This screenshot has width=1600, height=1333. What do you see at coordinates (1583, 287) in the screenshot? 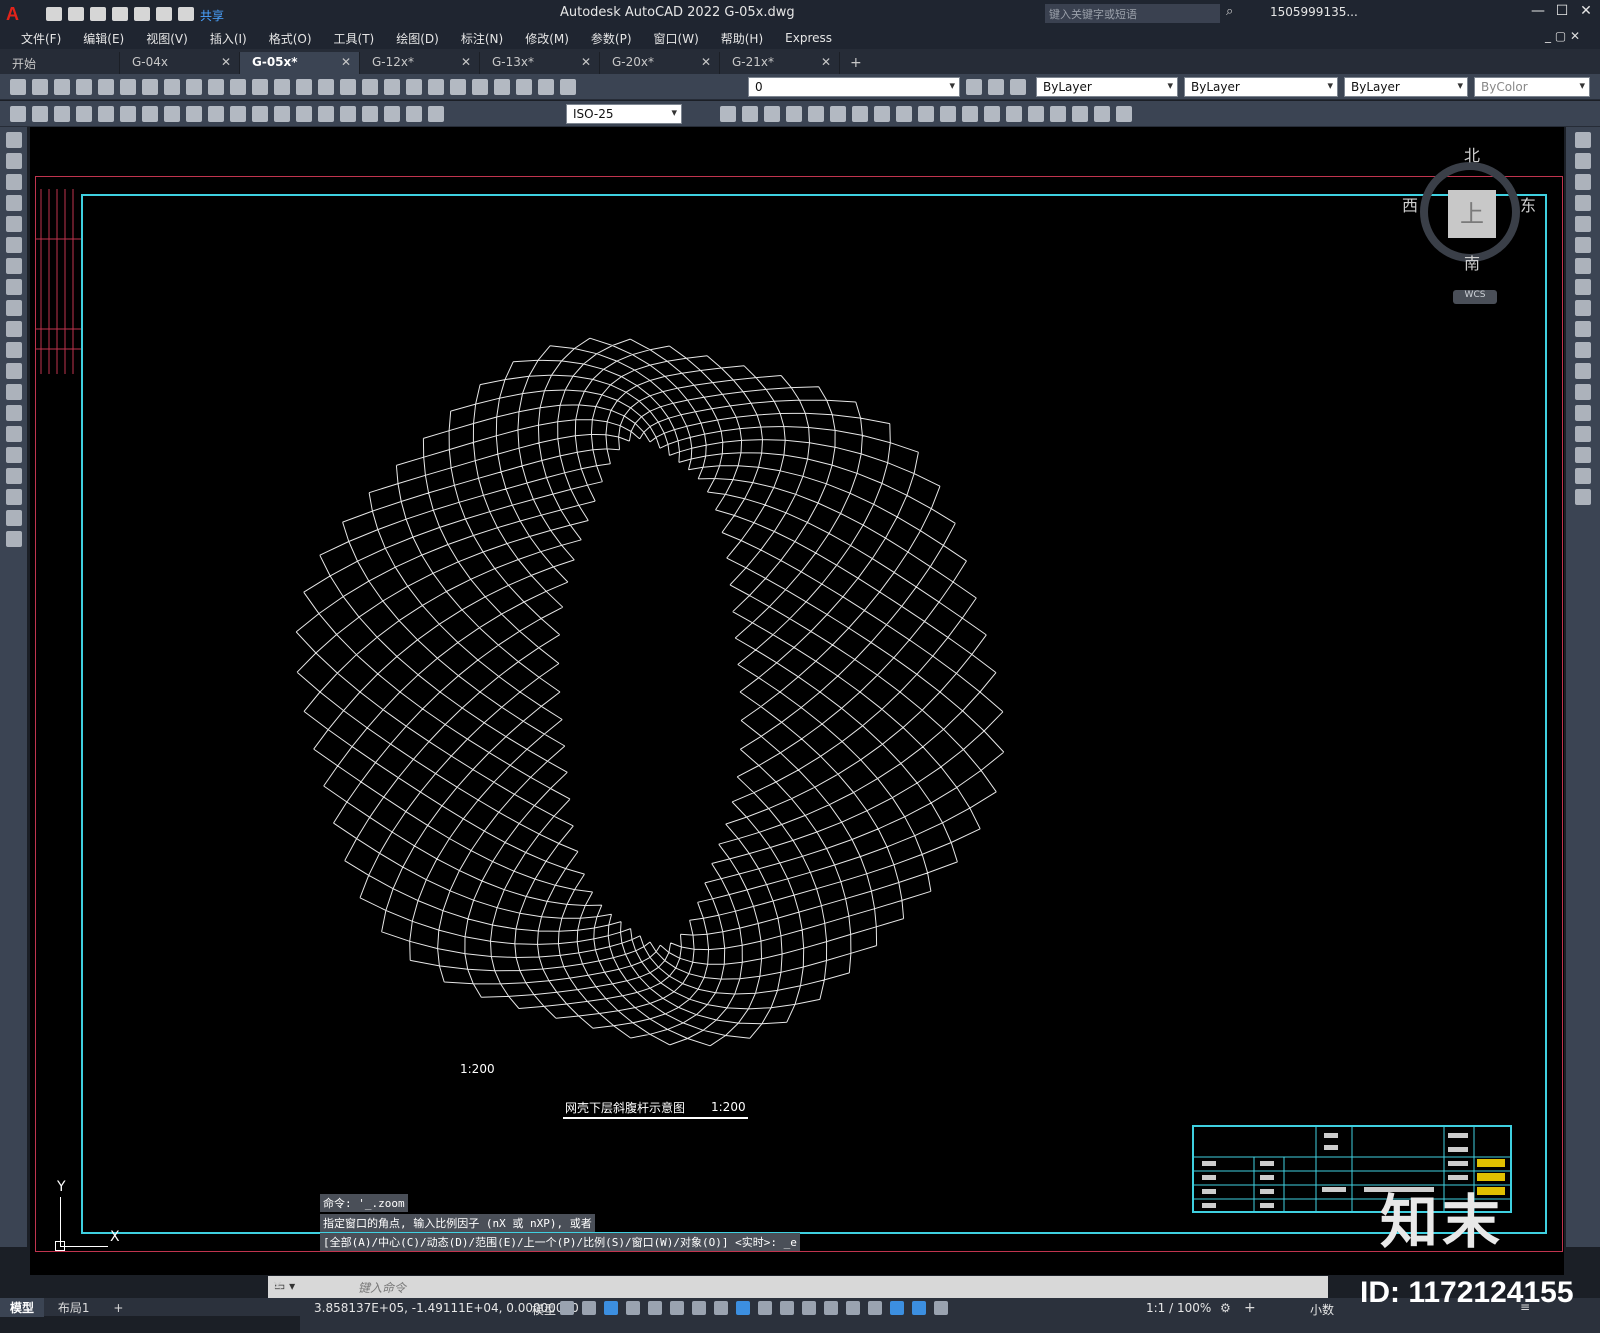
I see `scale-icon` at bounding box center [1583, 287].